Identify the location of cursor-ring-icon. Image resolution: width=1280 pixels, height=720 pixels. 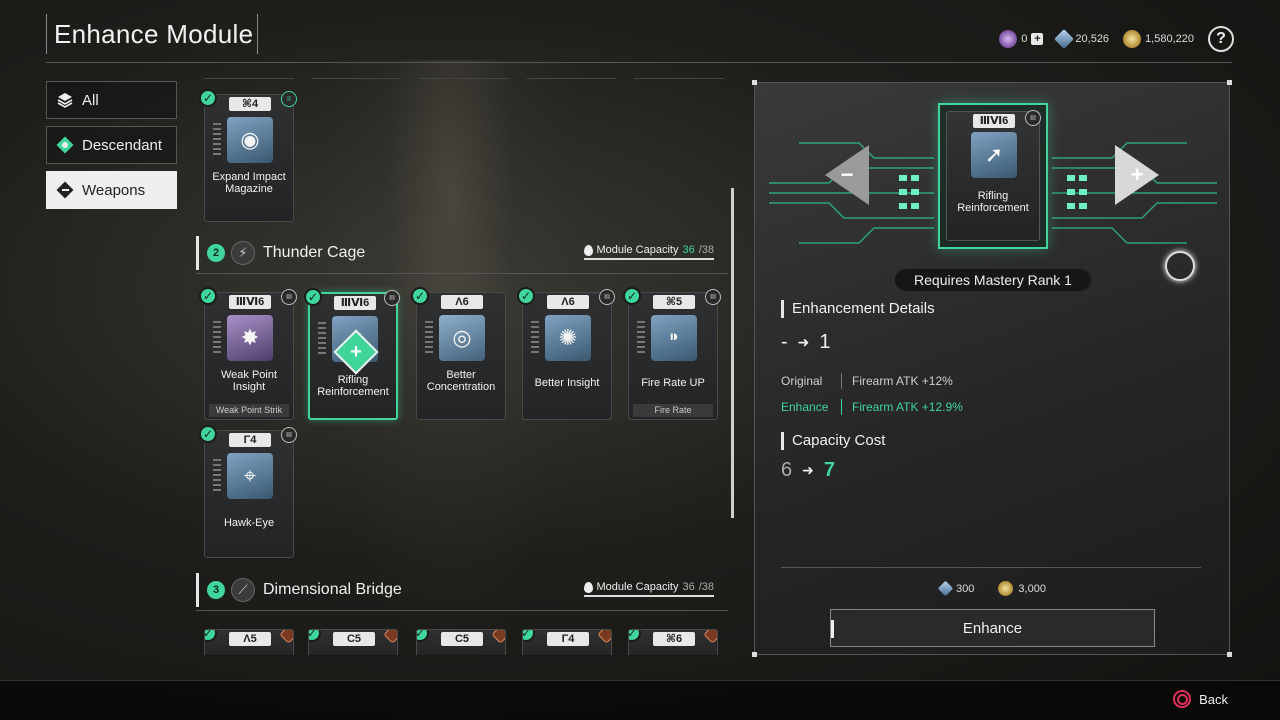
(1180, 266).